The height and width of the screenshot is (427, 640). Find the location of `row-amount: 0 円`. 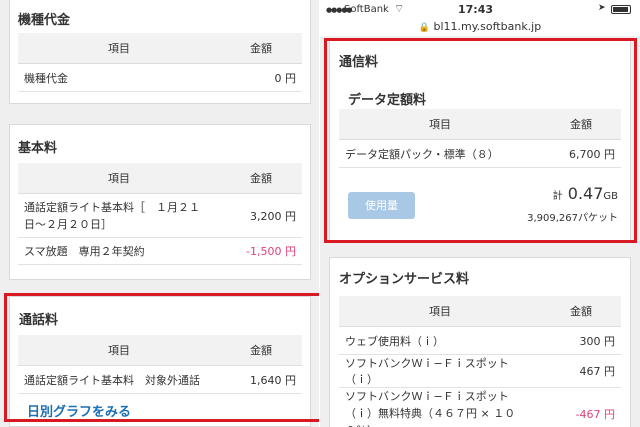

row-amount: 0 円 is located at coordinates (261, 77).